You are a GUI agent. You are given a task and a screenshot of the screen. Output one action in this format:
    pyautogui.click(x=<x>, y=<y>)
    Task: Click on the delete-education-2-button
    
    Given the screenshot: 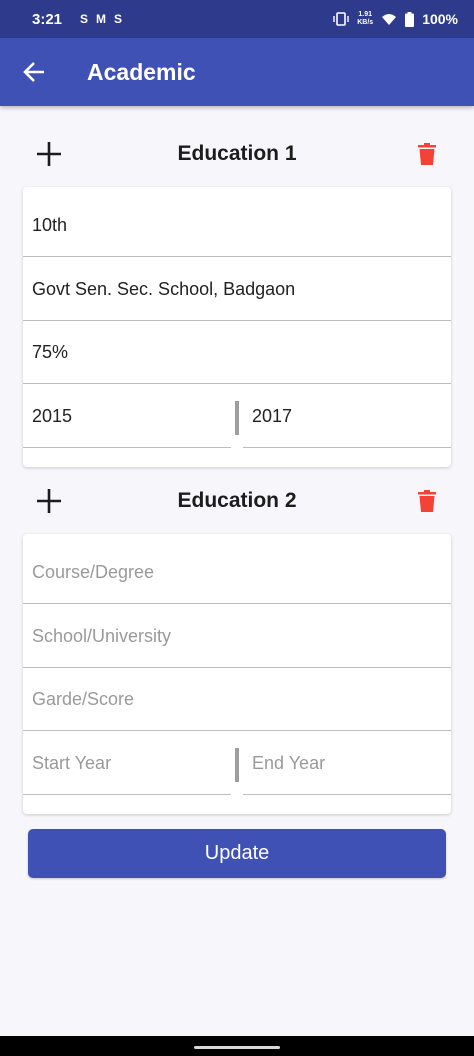 What is the action you would take?
    pyautogui.click(x=427, y=501)
    